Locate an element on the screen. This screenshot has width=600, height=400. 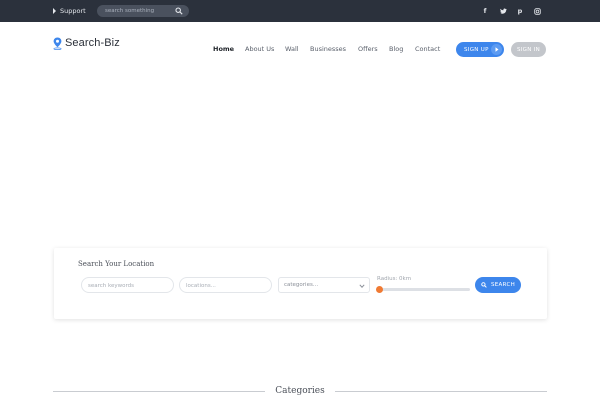
nav-about-us: About Us is located at coordinates (259, 49).